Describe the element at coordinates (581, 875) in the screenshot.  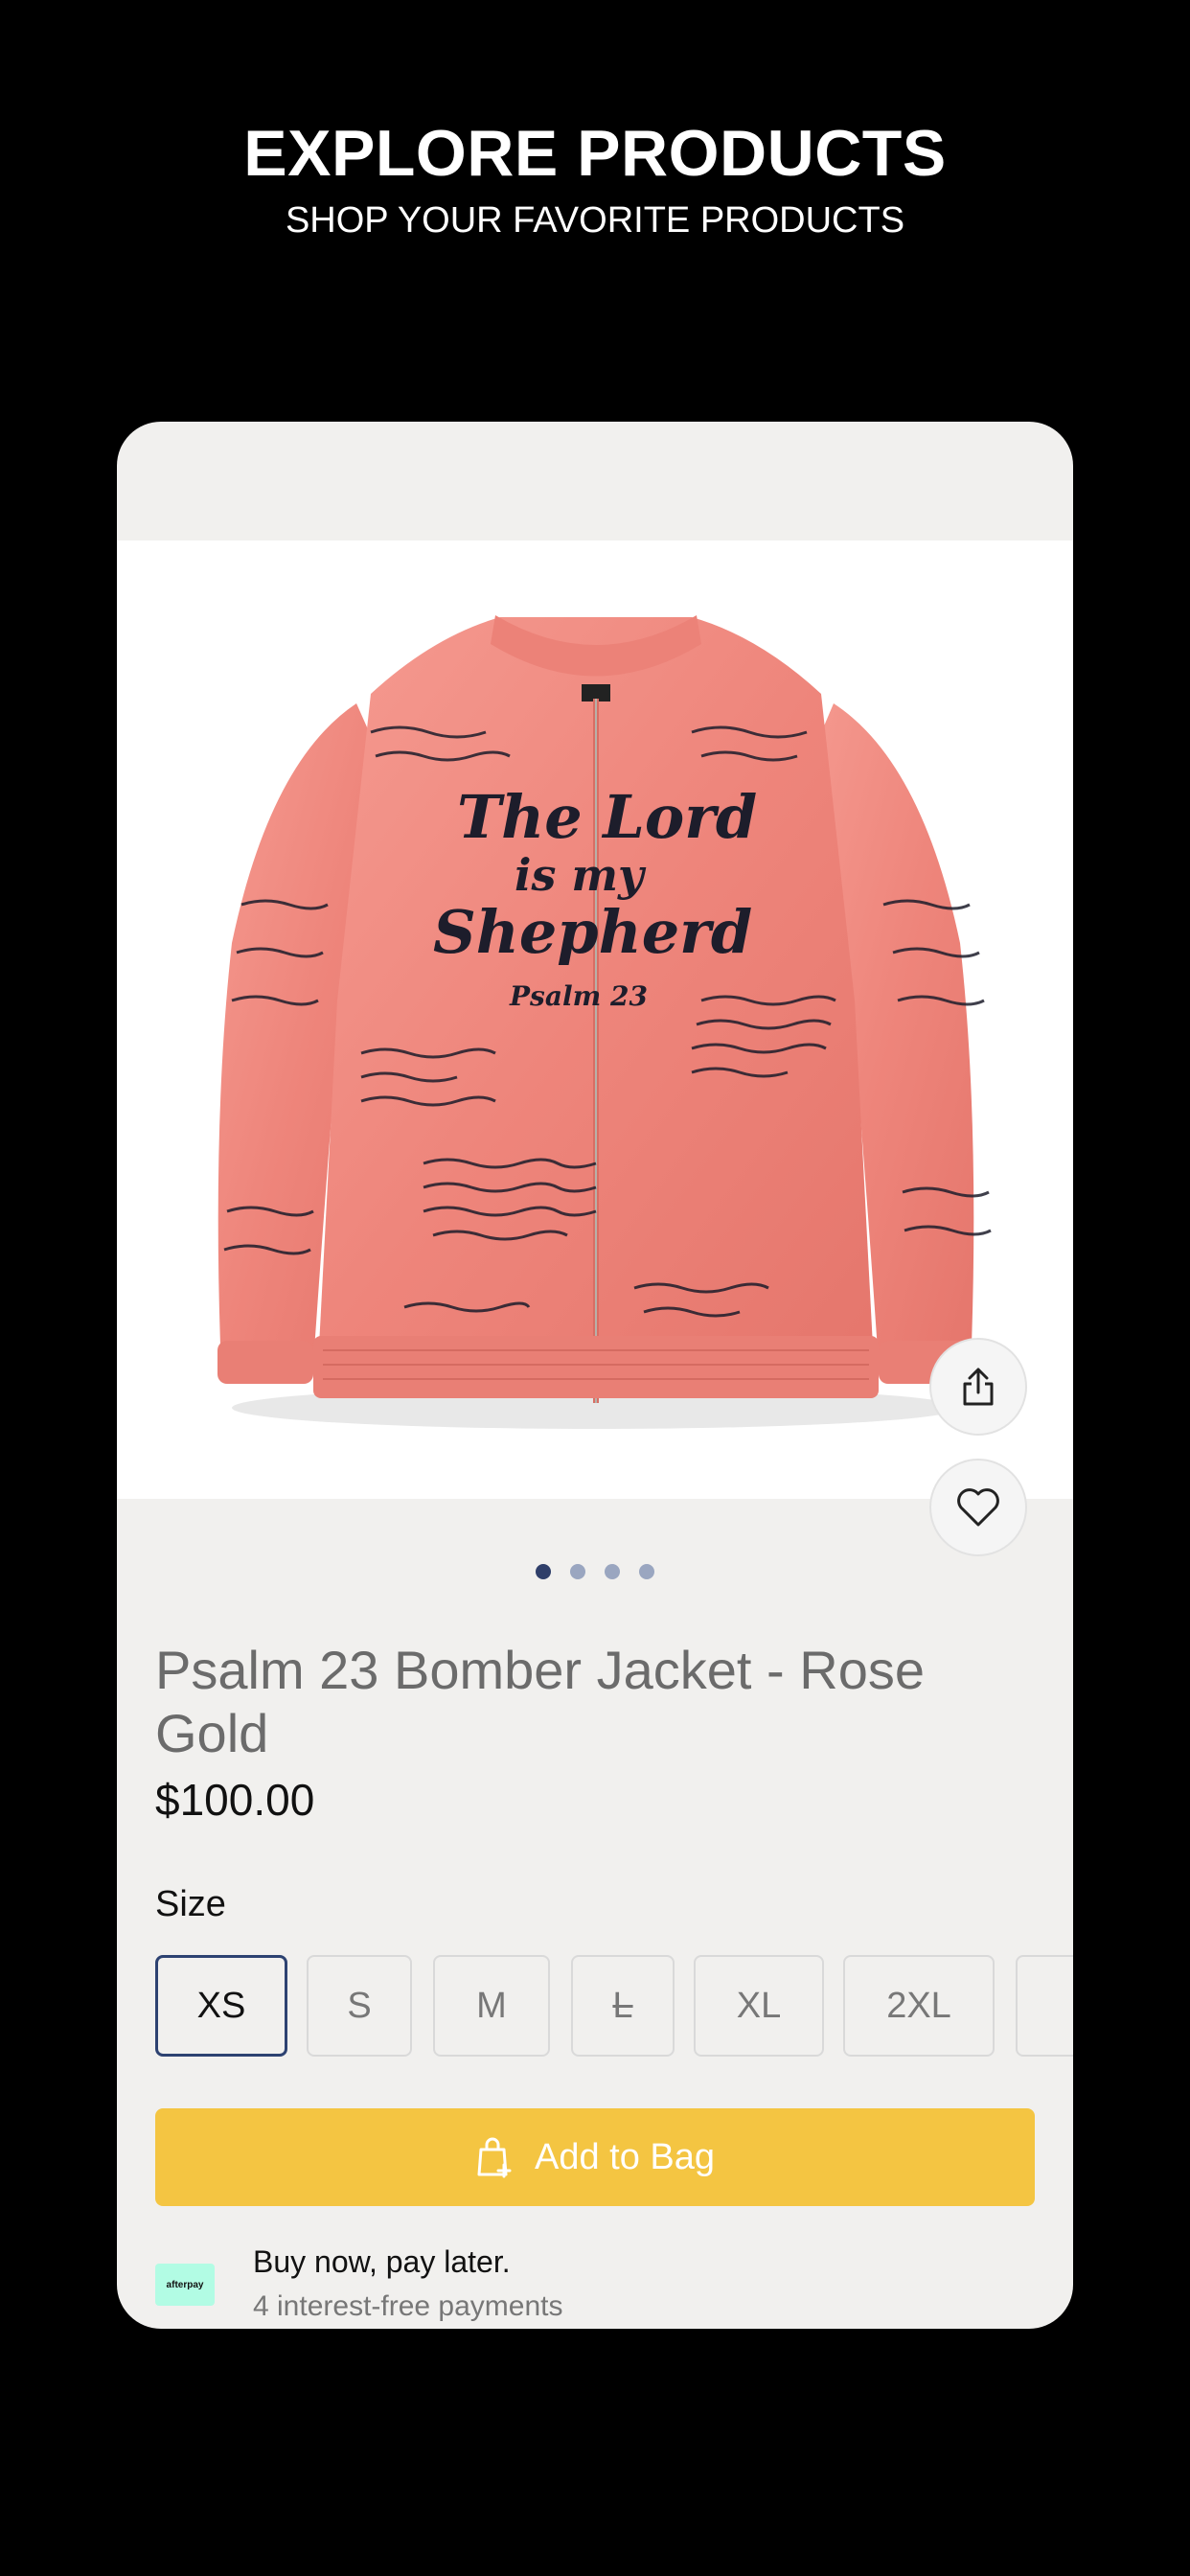
I see `print-line-2: is my` at that location.